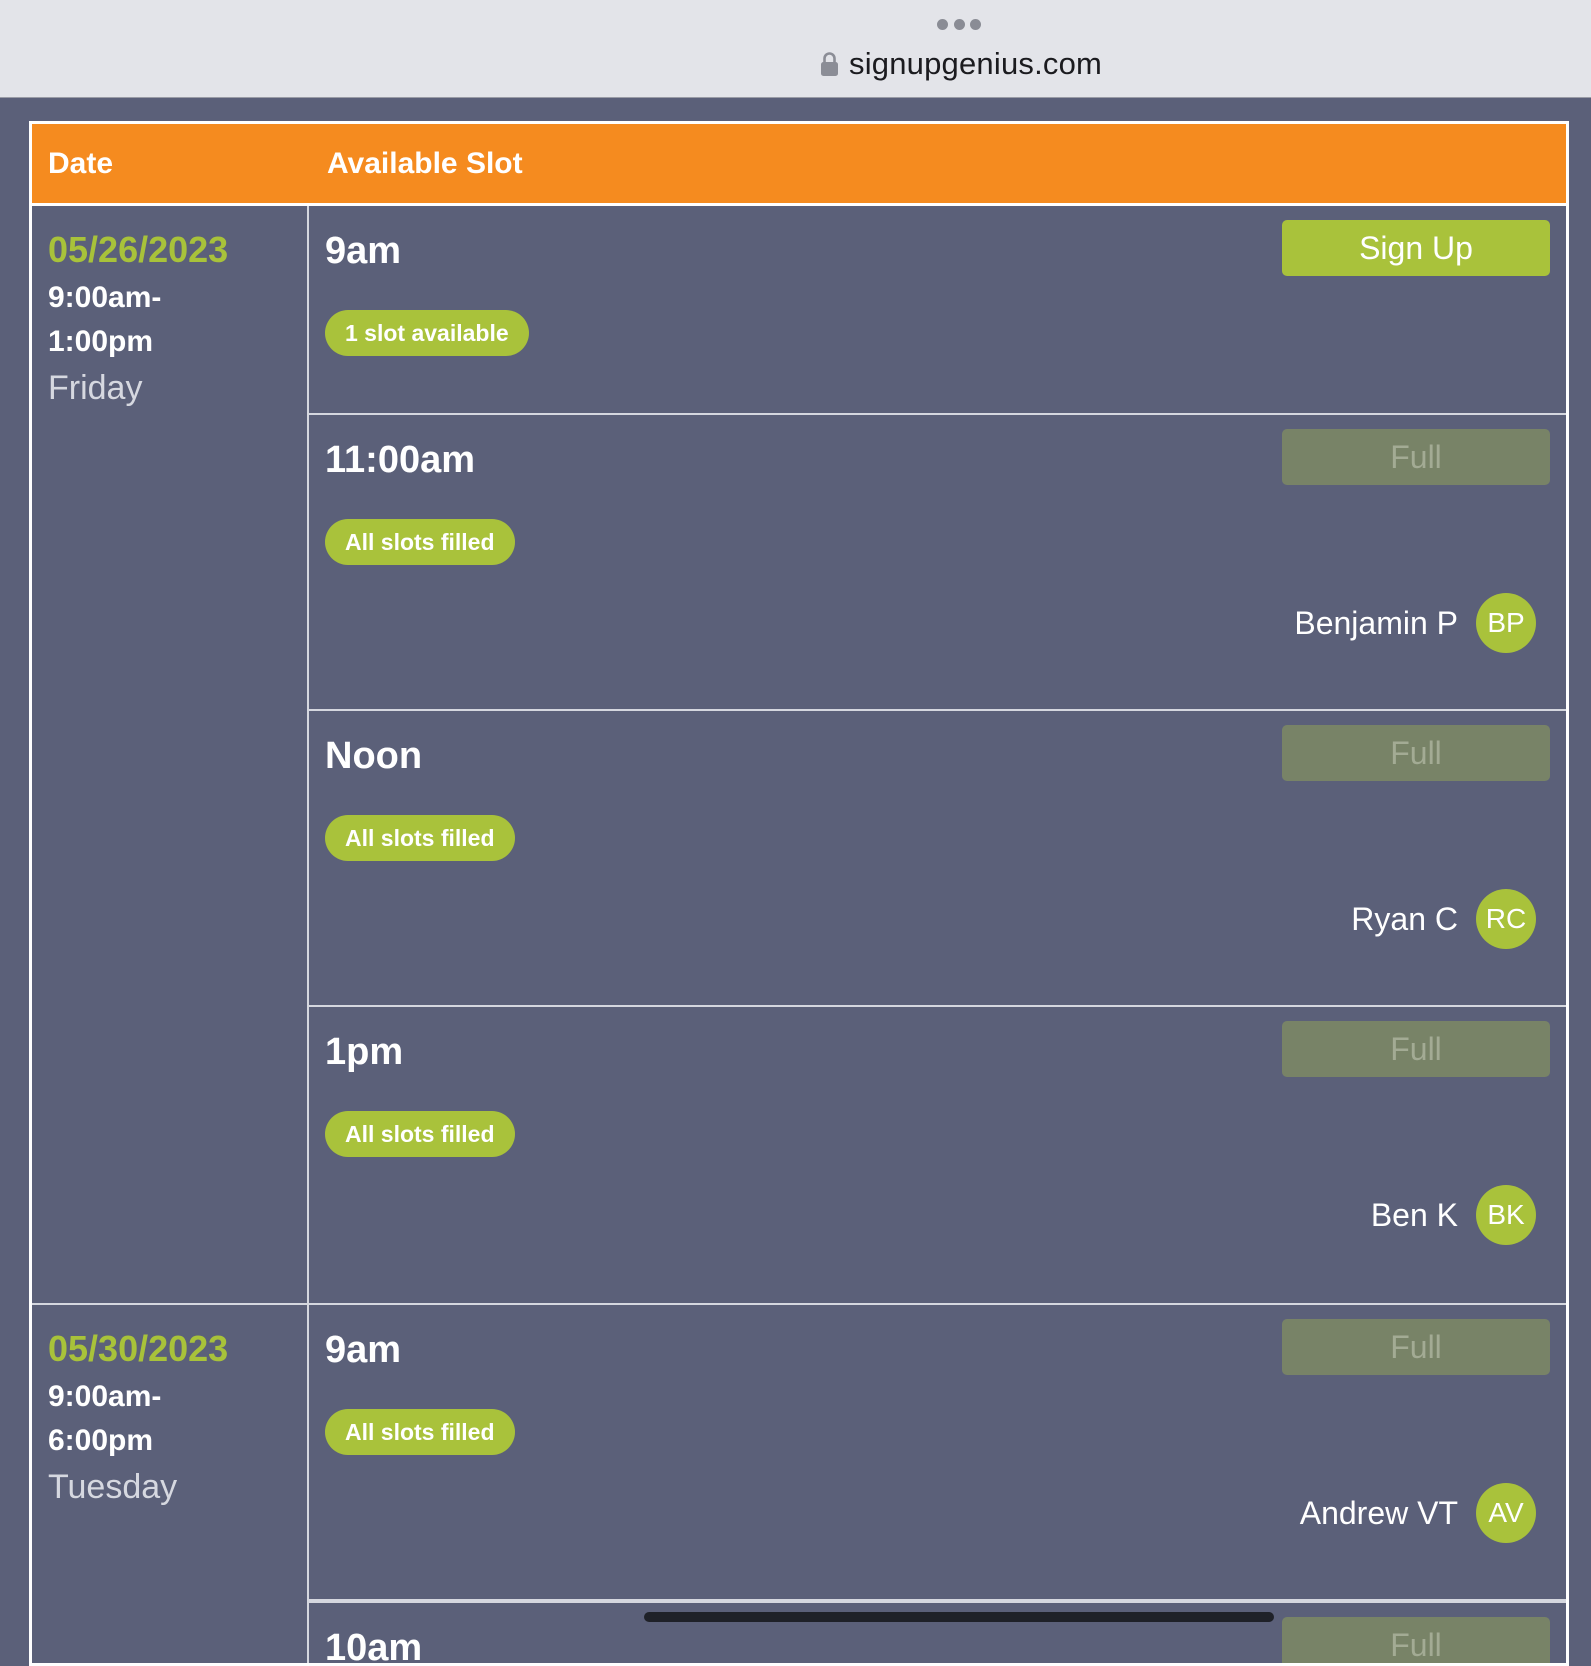  What do you see at coordinates (937, 1155) in the screenshot?
I see `slot-row: 1pm All slots filled Full Ben K BK` at bounding box center [937, 1155].